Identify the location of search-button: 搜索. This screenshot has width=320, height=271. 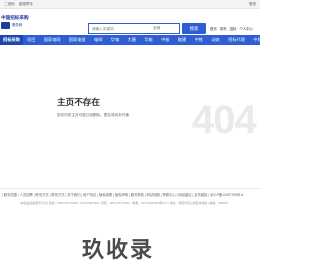
(194, 28).